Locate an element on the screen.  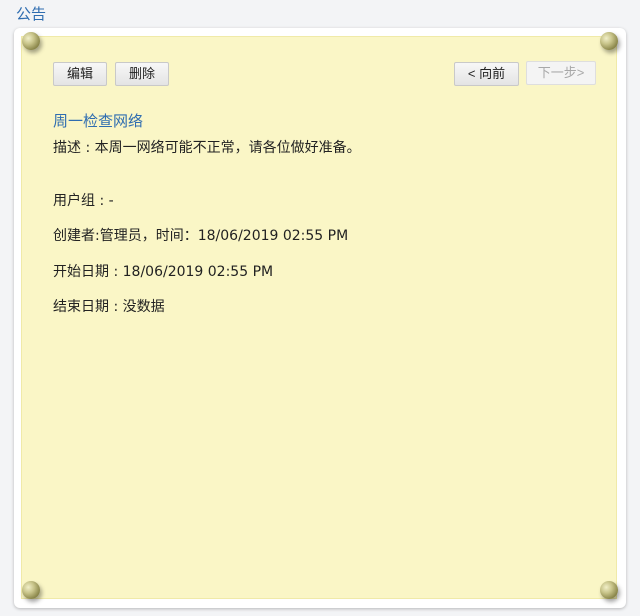
user-group-label: 用户组 : is located at coordinates (81, 201).